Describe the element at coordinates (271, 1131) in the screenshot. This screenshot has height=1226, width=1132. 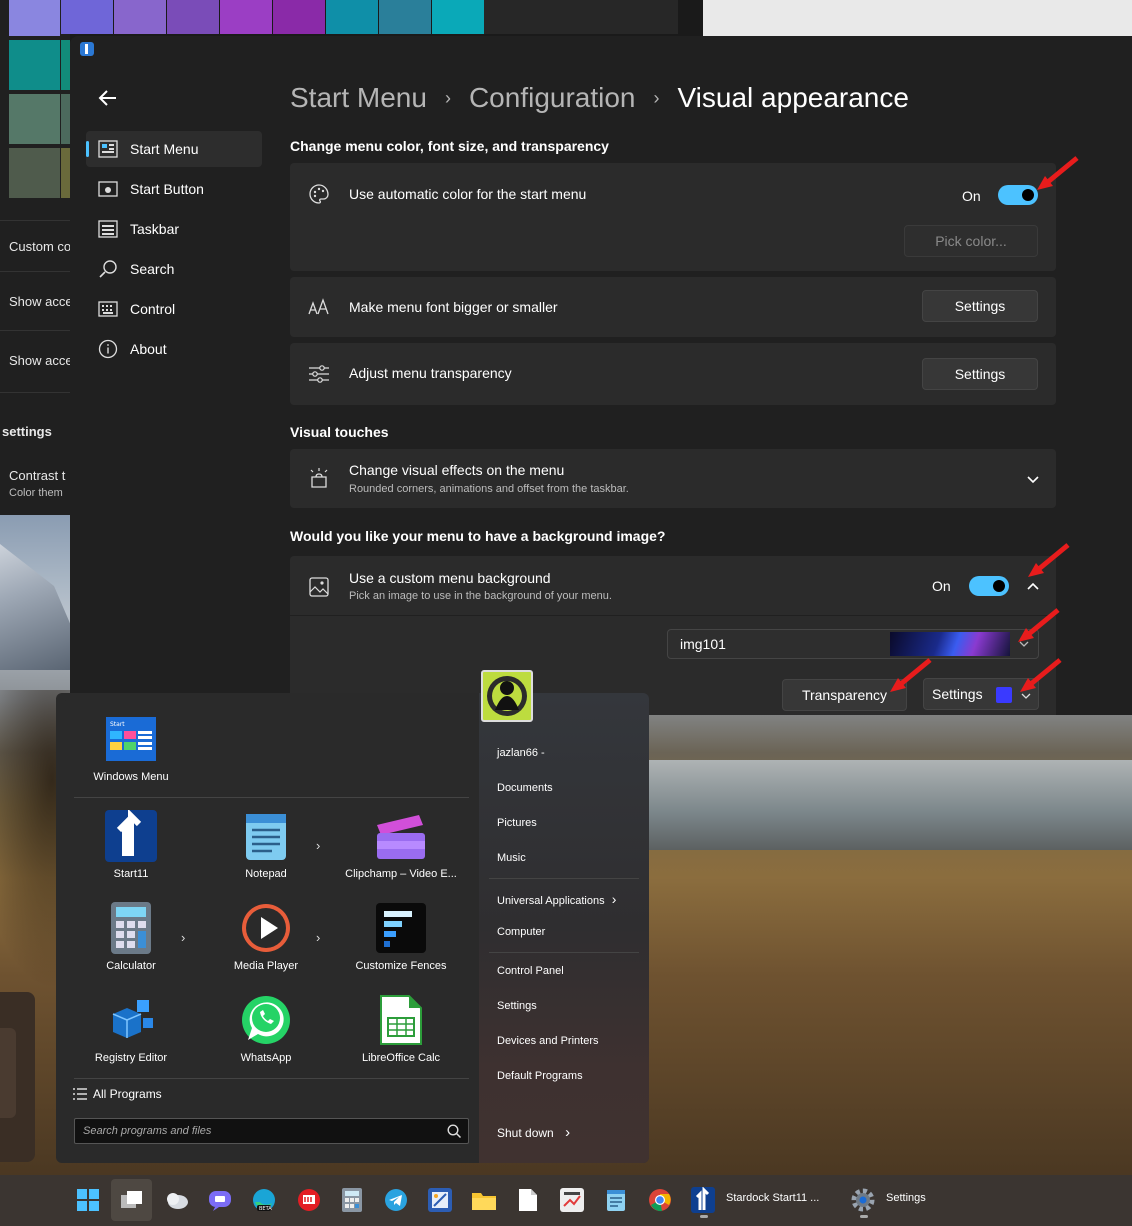
I see `start-search-input: Search programs and files` at that location.